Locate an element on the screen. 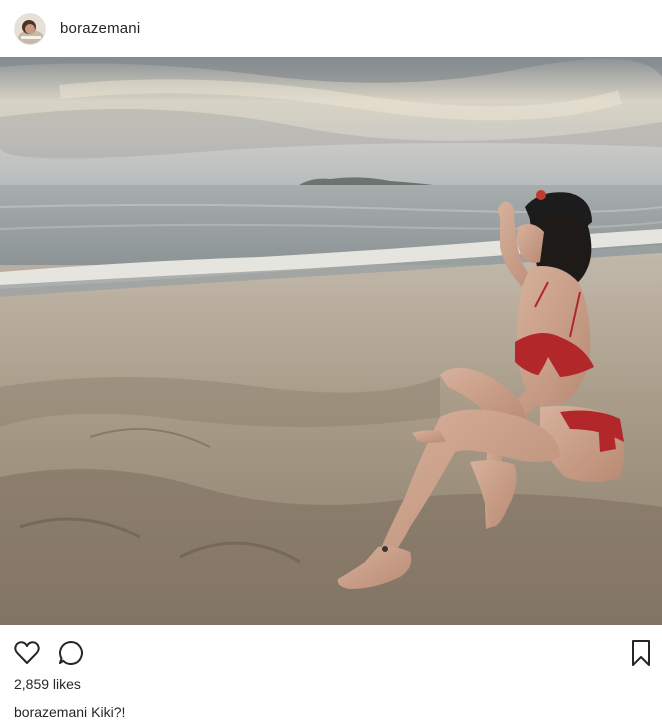 This screenshot has height=721, width=662. post-username: borazemani is located at coordinates (100, 28).